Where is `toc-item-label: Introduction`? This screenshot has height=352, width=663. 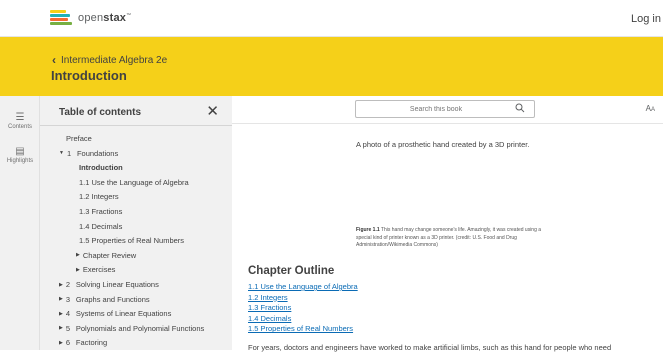
toc-item-label: Introduction is located at coordinates (101, 168).